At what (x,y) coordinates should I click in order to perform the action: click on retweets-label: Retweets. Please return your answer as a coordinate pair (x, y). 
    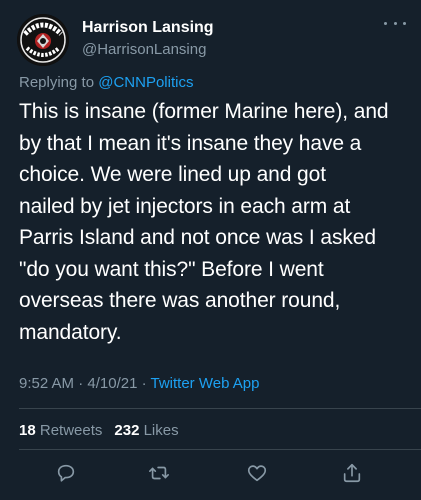
    Looking at the image, I should click on (71, 430).